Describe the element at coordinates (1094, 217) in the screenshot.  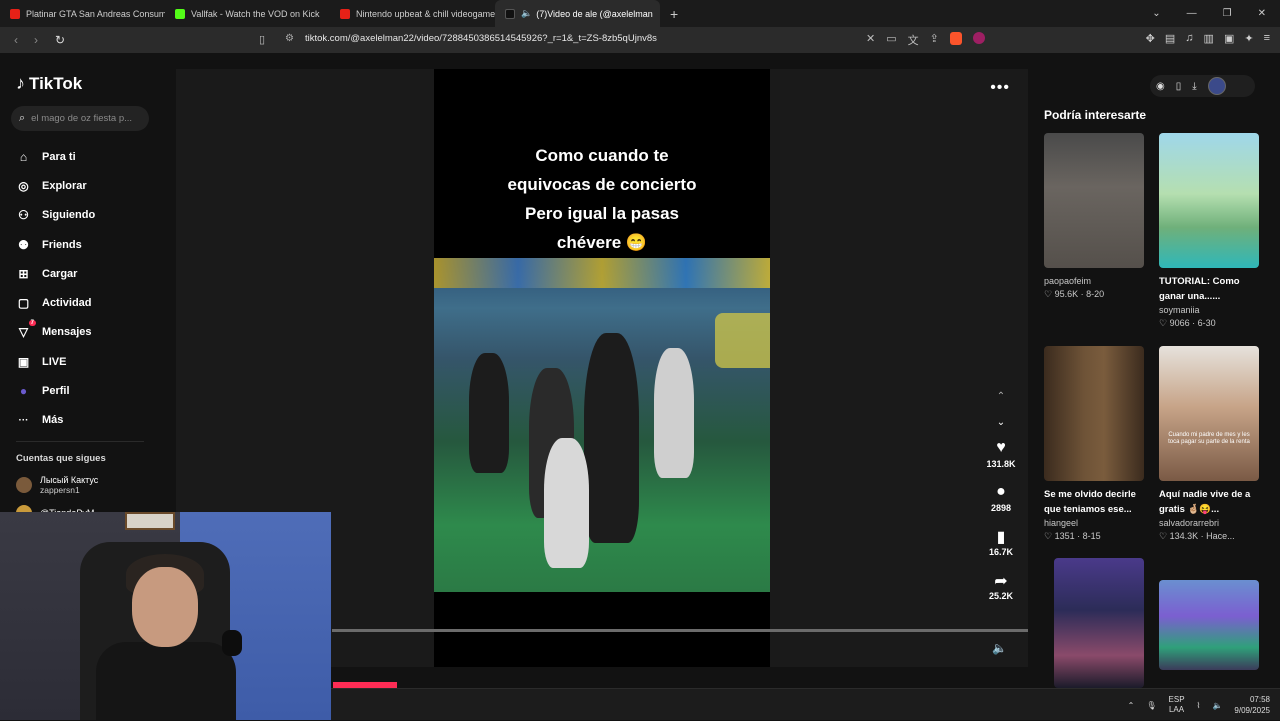
I see `suggested-video-card: paopaofeim ♡ 95.6K · 8-20` at that location.